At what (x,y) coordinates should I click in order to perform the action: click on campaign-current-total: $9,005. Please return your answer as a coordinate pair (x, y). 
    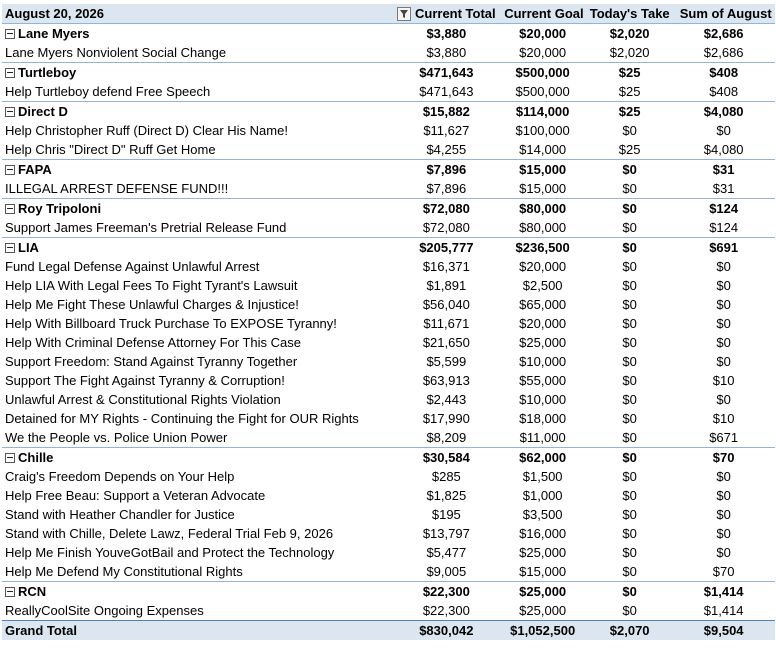
    Looking at the image, I should click on (446, 571).